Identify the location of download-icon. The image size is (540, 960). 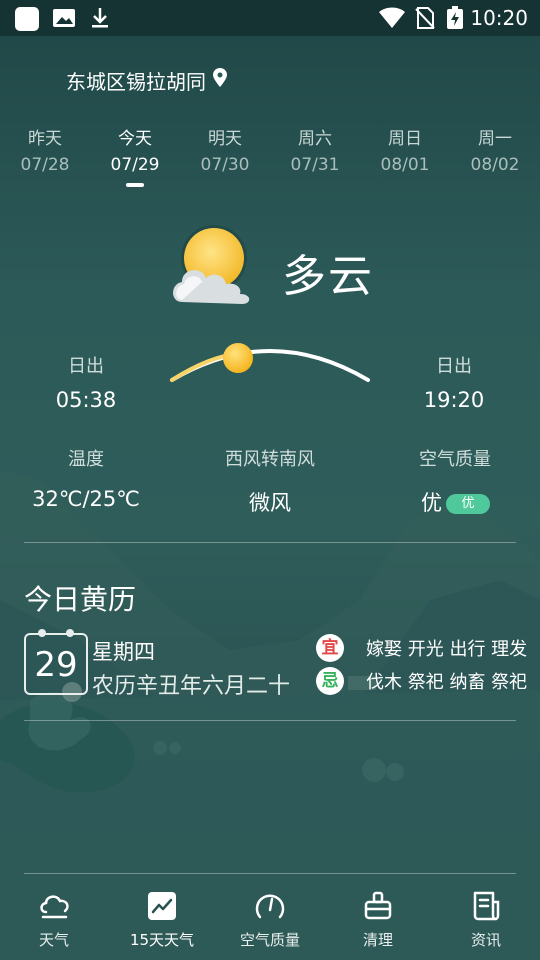
(100, 20).